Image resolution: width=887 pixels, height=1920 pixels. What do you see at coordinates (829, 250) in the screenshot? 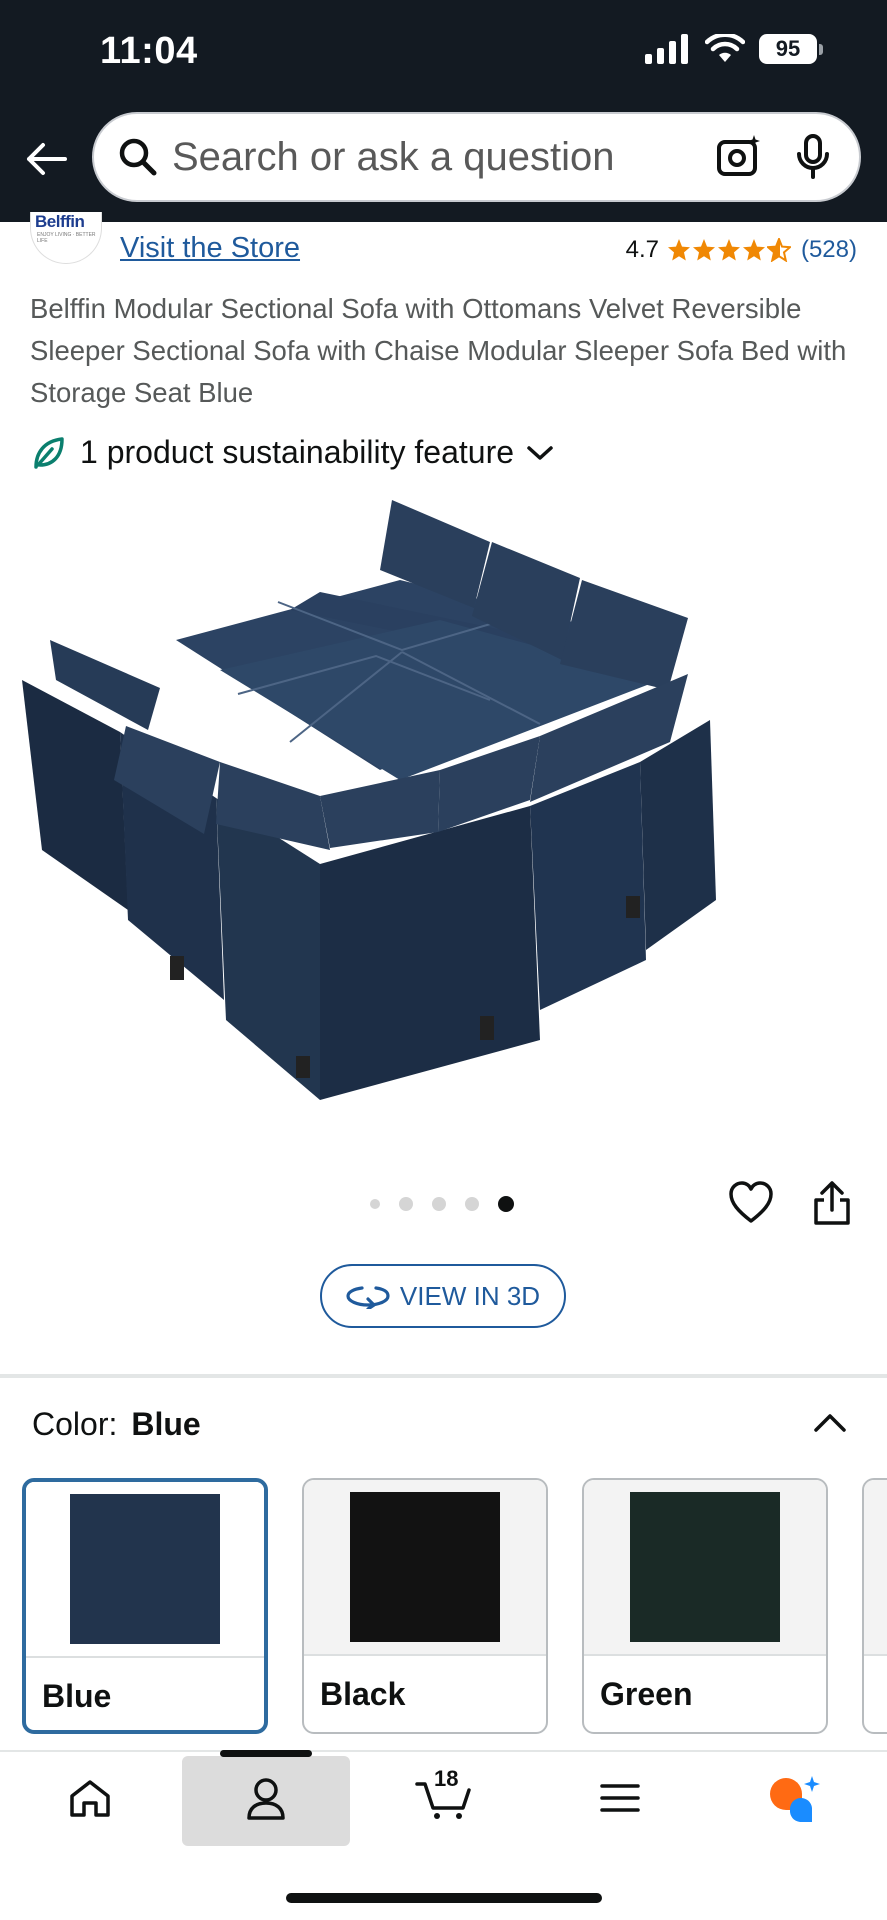
I see `rating-count: (528)` at bounding box center [829, 250].